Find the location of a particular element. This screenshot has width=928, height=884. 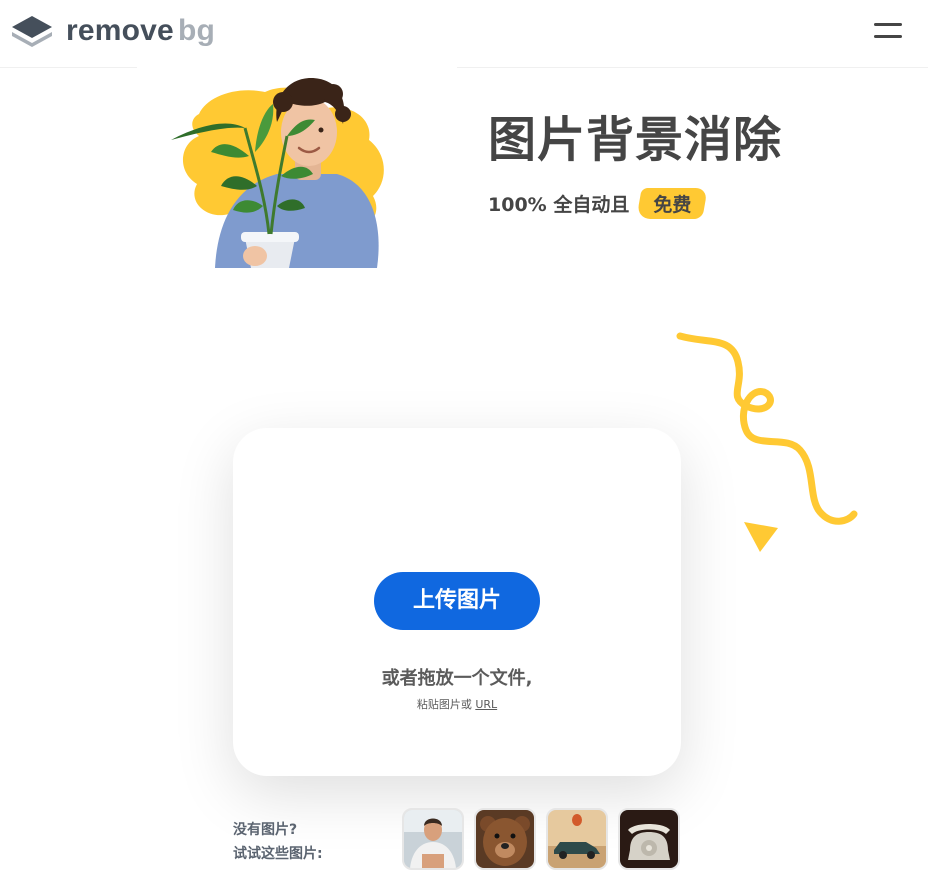

paste-hint: 粘贴图片或 URL is located at coordinates (457, 704).